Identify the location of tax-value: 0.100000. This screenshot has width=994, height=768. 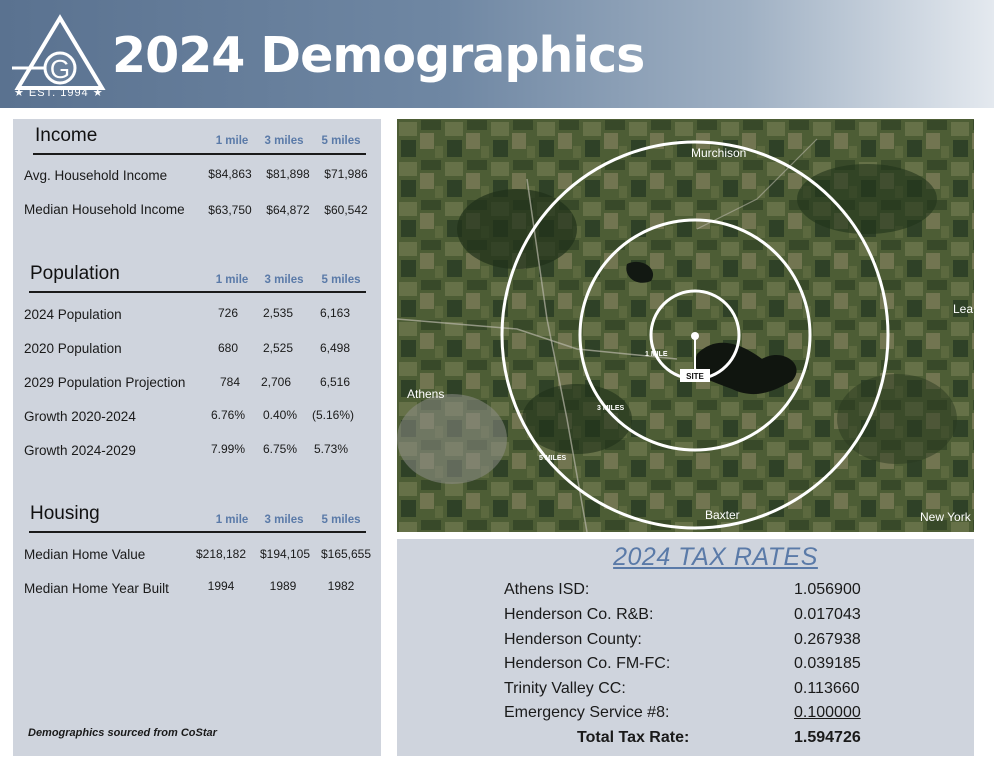
(827, 712).